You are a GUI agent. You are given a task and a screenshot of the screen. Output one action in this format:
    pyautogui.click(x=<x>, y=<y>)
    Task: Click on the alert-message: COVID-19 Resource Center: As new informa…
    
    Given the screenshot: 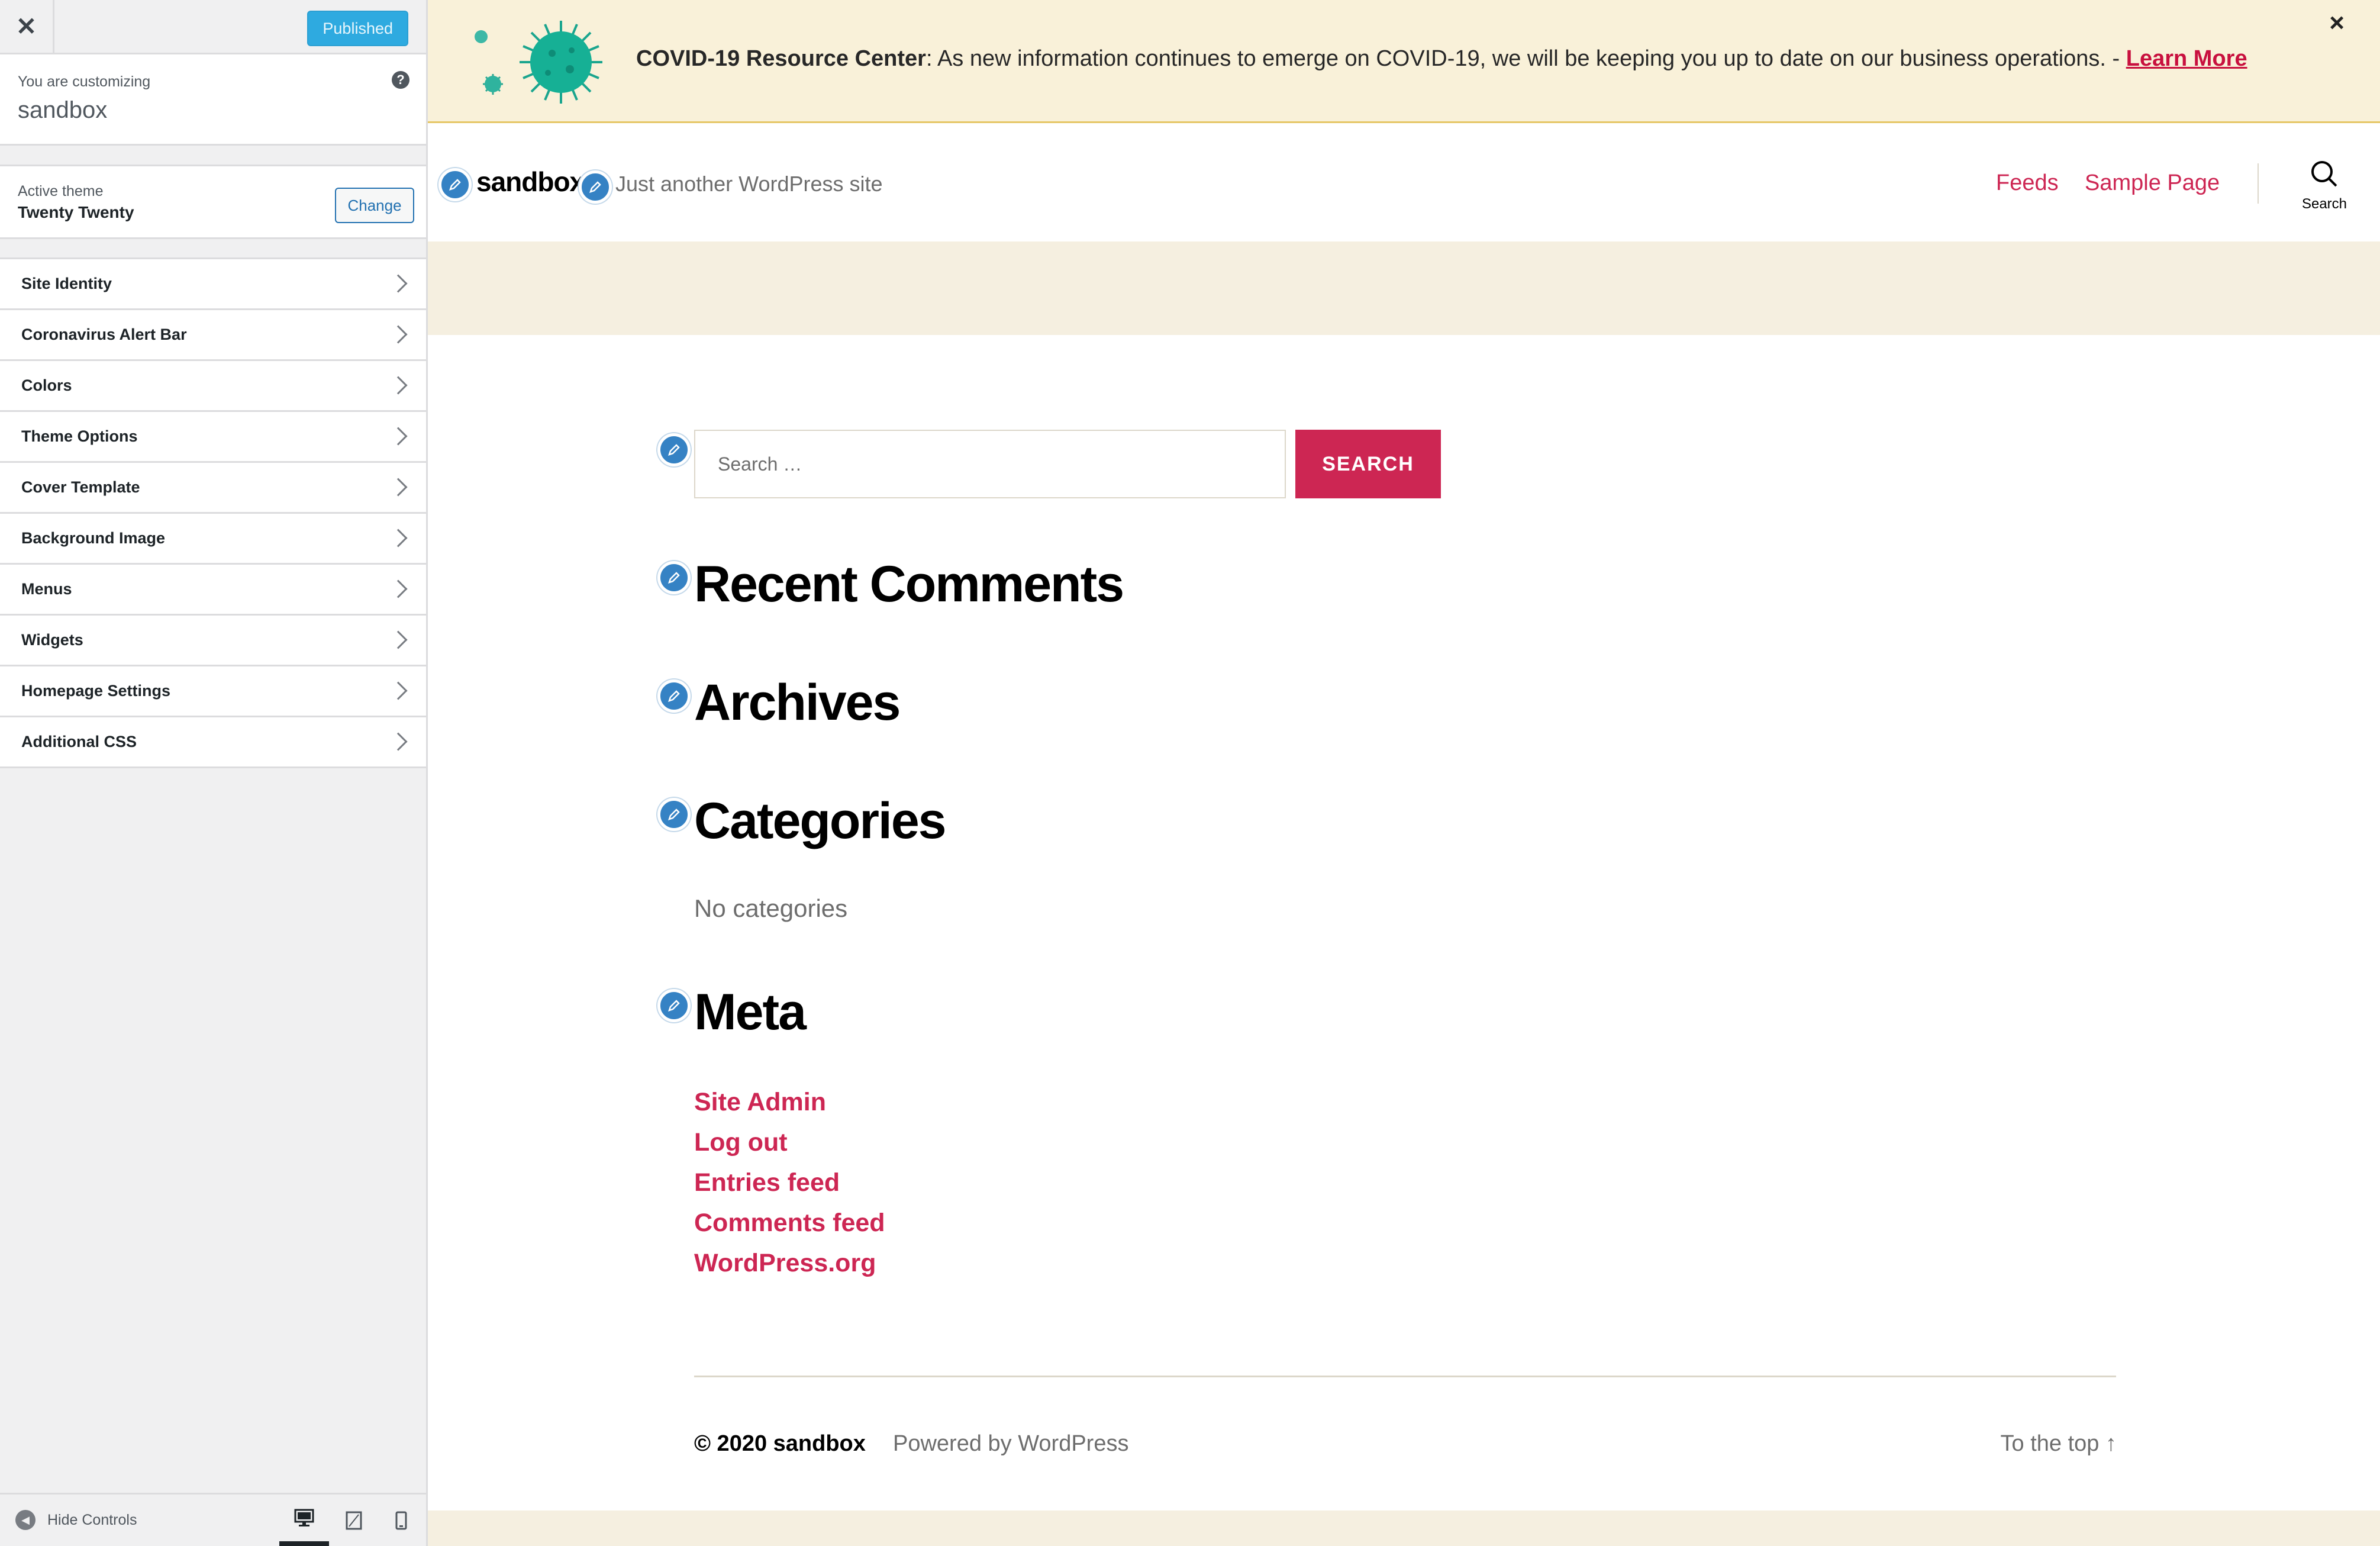 What is the action you would take?
    pyautogui.click(x=1441, y=59)
    